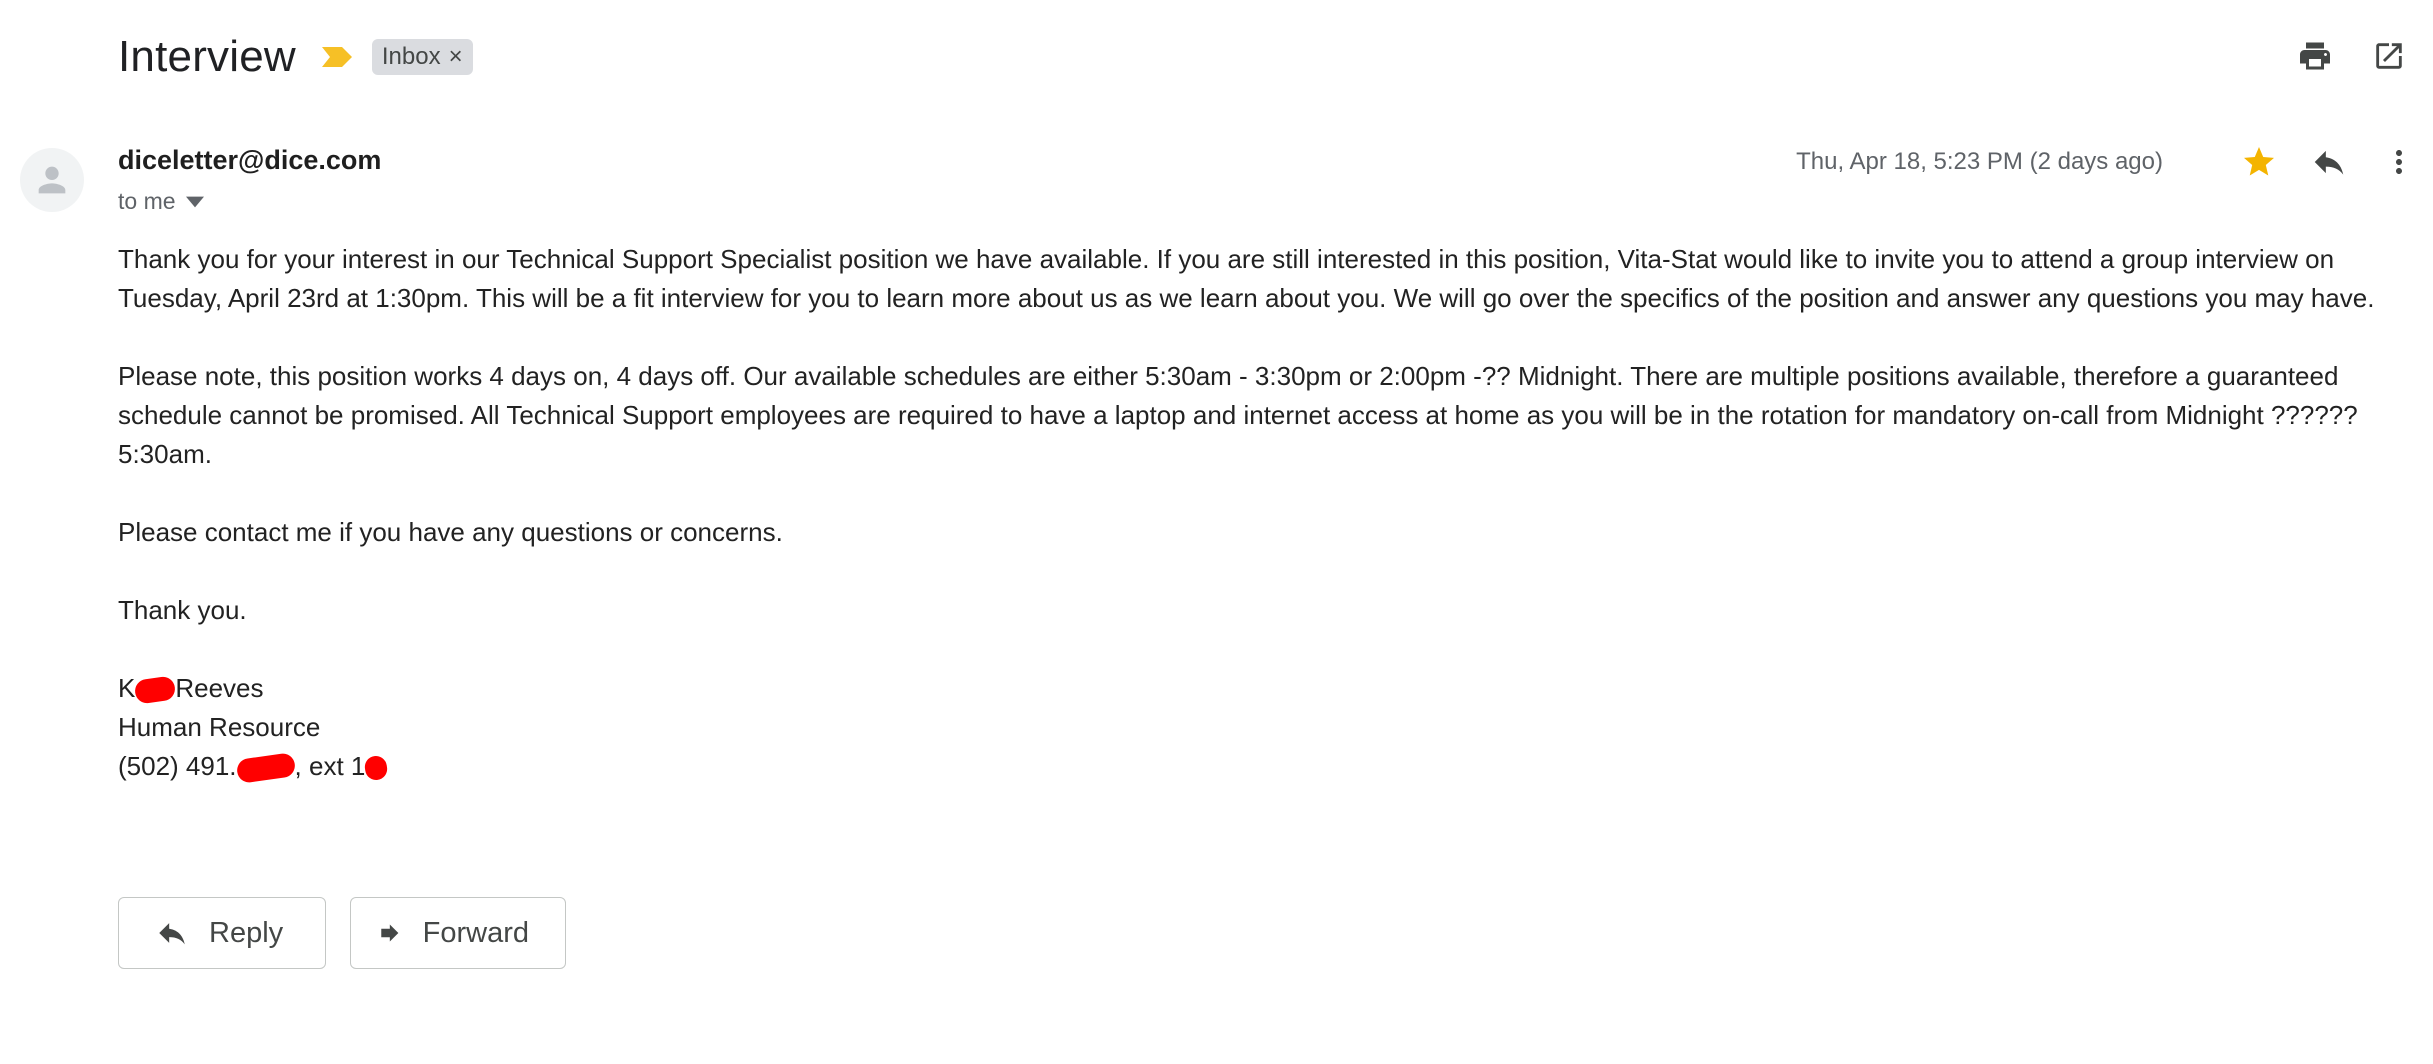  What do you see at coordinates (342, 933) in the screenshot?
I see `reply-forward-row: Reply Forward` at bounding box center [342, 933].